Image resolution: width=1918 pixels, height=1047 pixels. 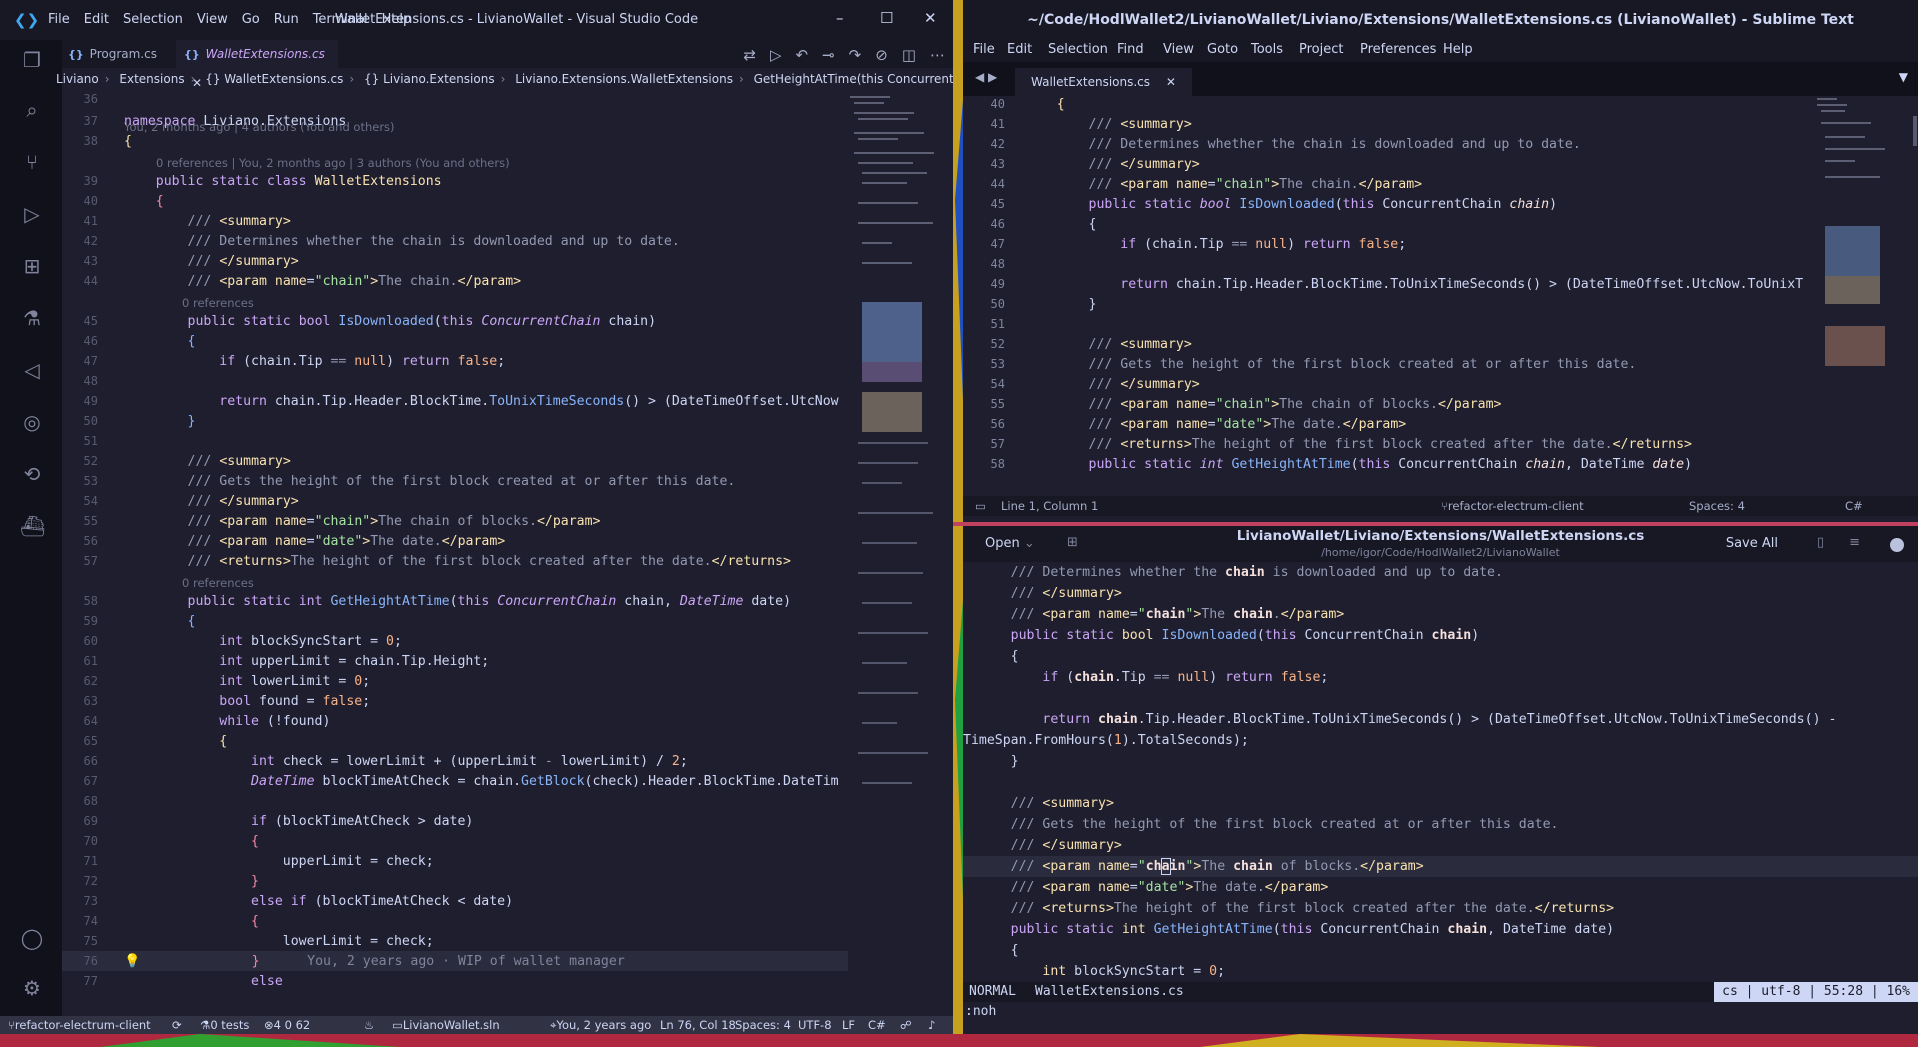 What do you see at coordinates (1903, 77) in the screenshot?
I see `tab-dropdown-icon: ▼` at bounding box center [1903, 77].